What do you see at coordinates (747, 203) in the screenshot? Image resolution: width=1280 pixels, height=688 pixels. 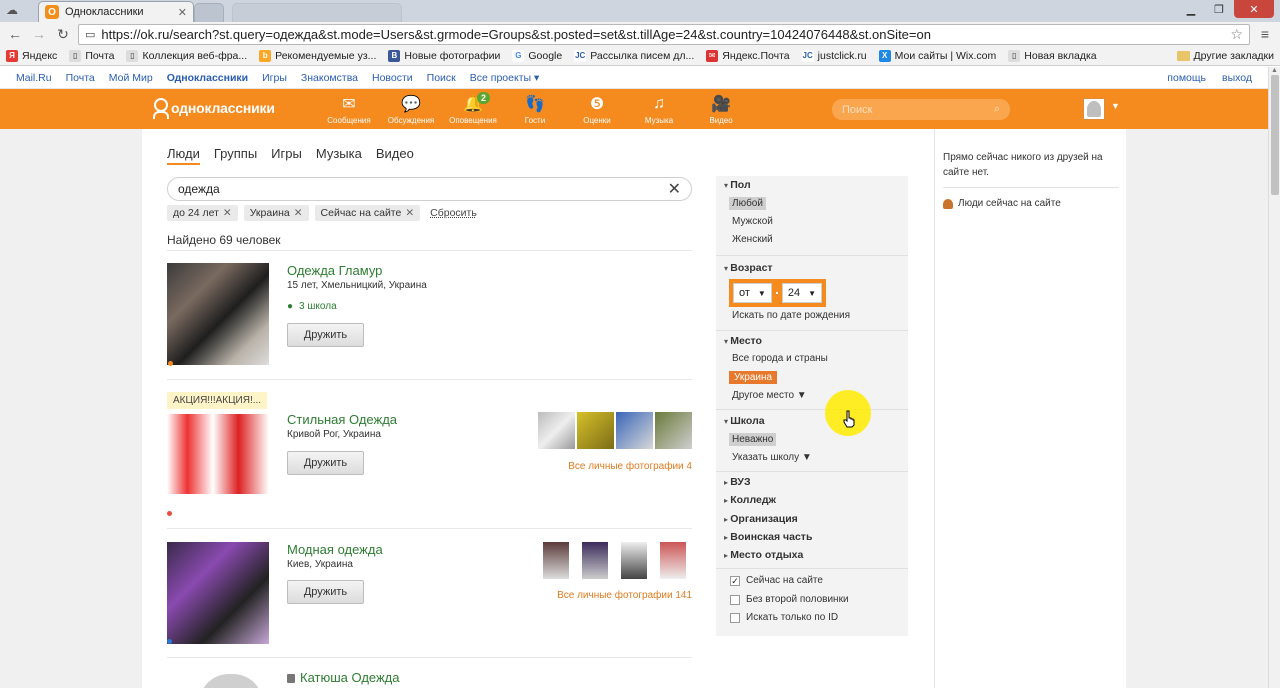 I see `gender-any: Любой` at bounding box center [747, 203].